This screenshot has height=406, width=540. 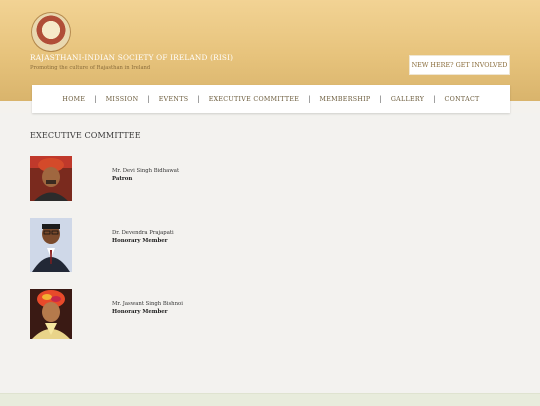 I want to click on nav-item-home: HOME, so click(x=73, y=99).